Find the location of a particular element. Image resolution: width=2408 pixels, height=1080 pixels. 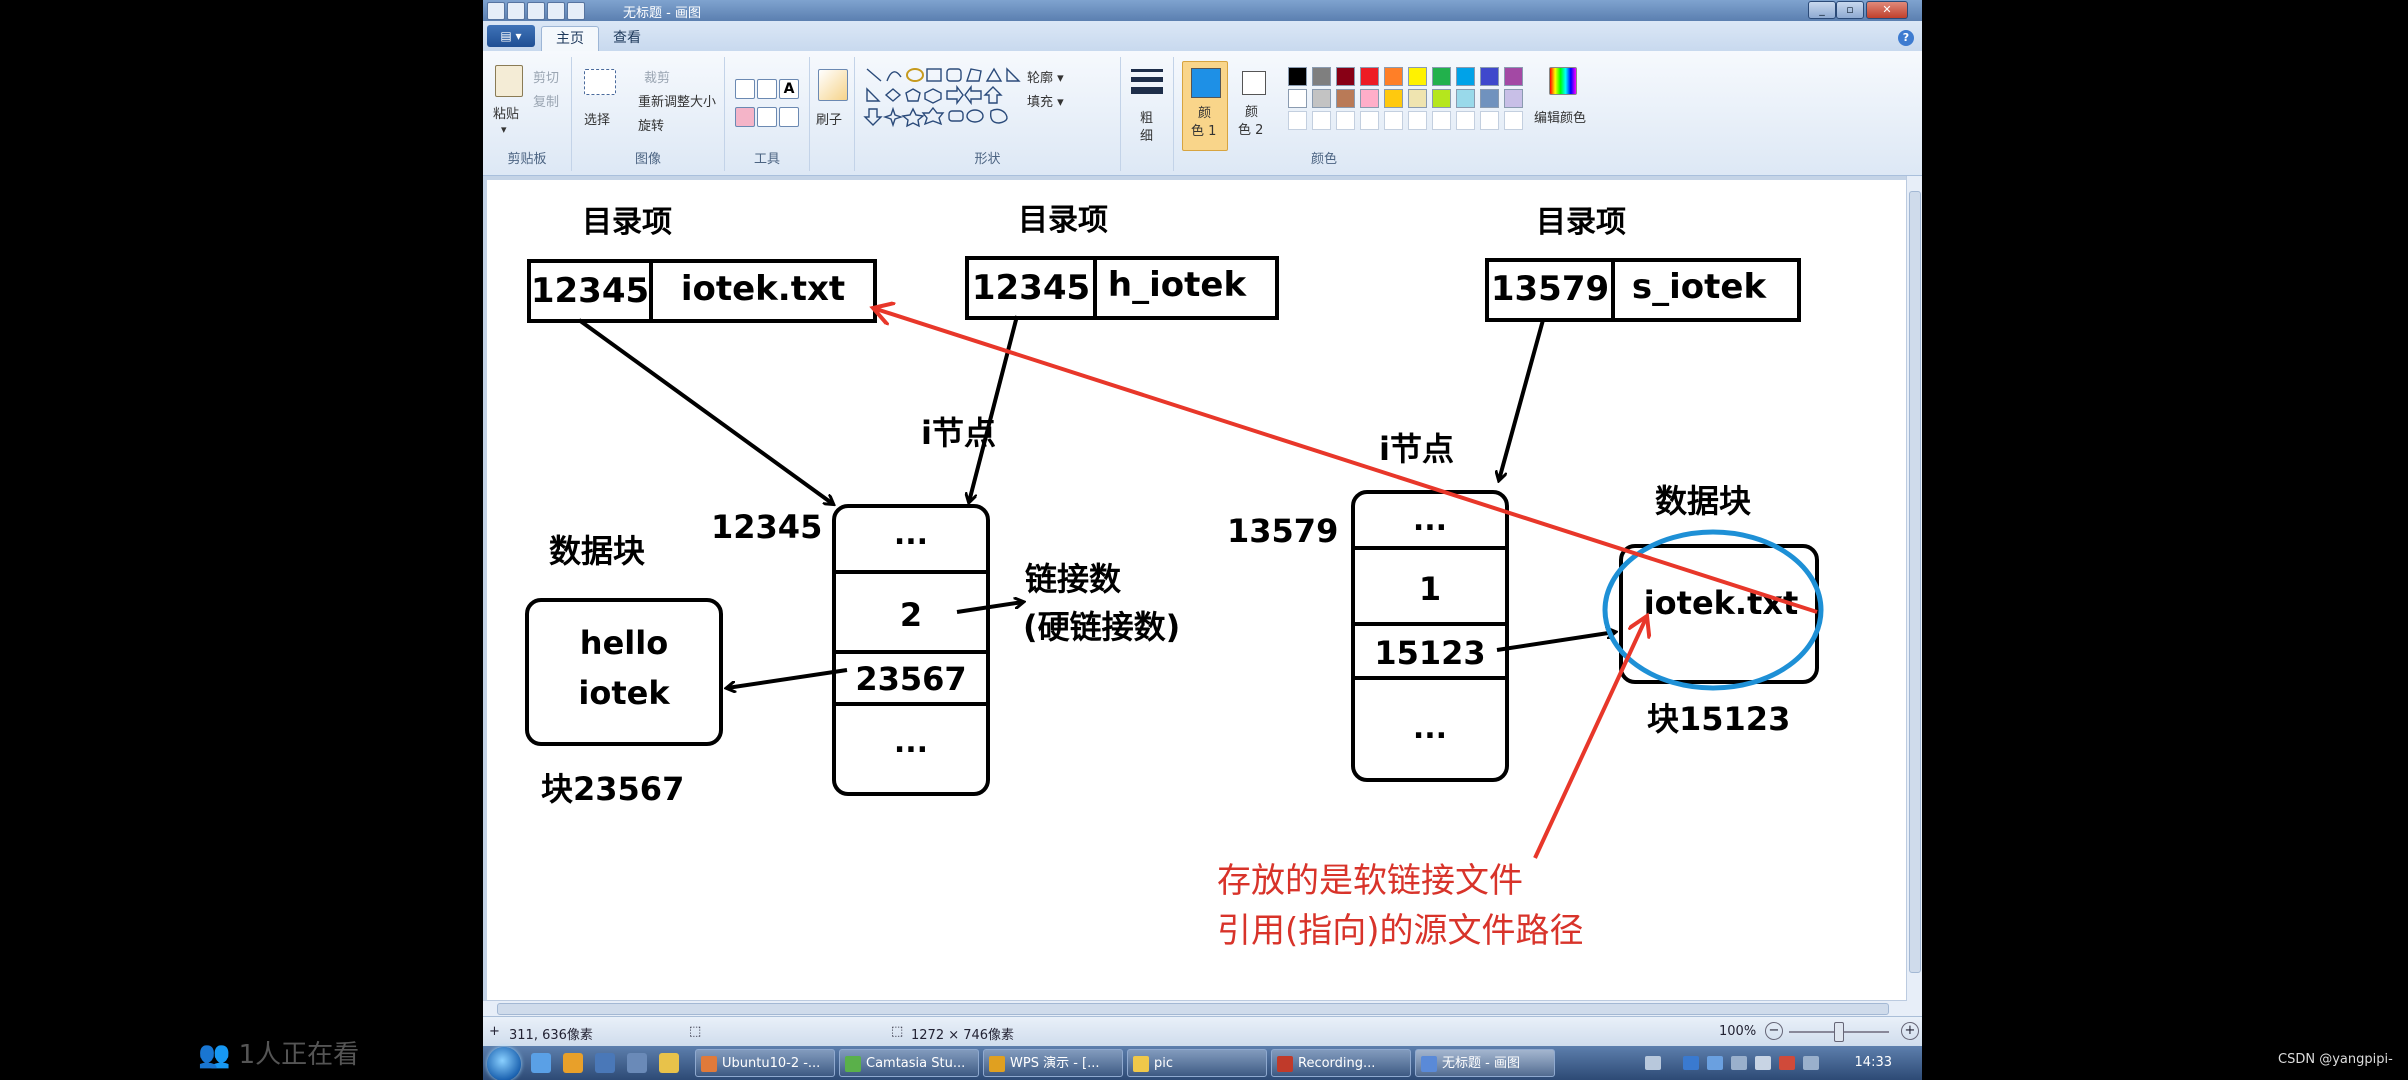

quick-launch-icon is located at coordinates (669, 1063).